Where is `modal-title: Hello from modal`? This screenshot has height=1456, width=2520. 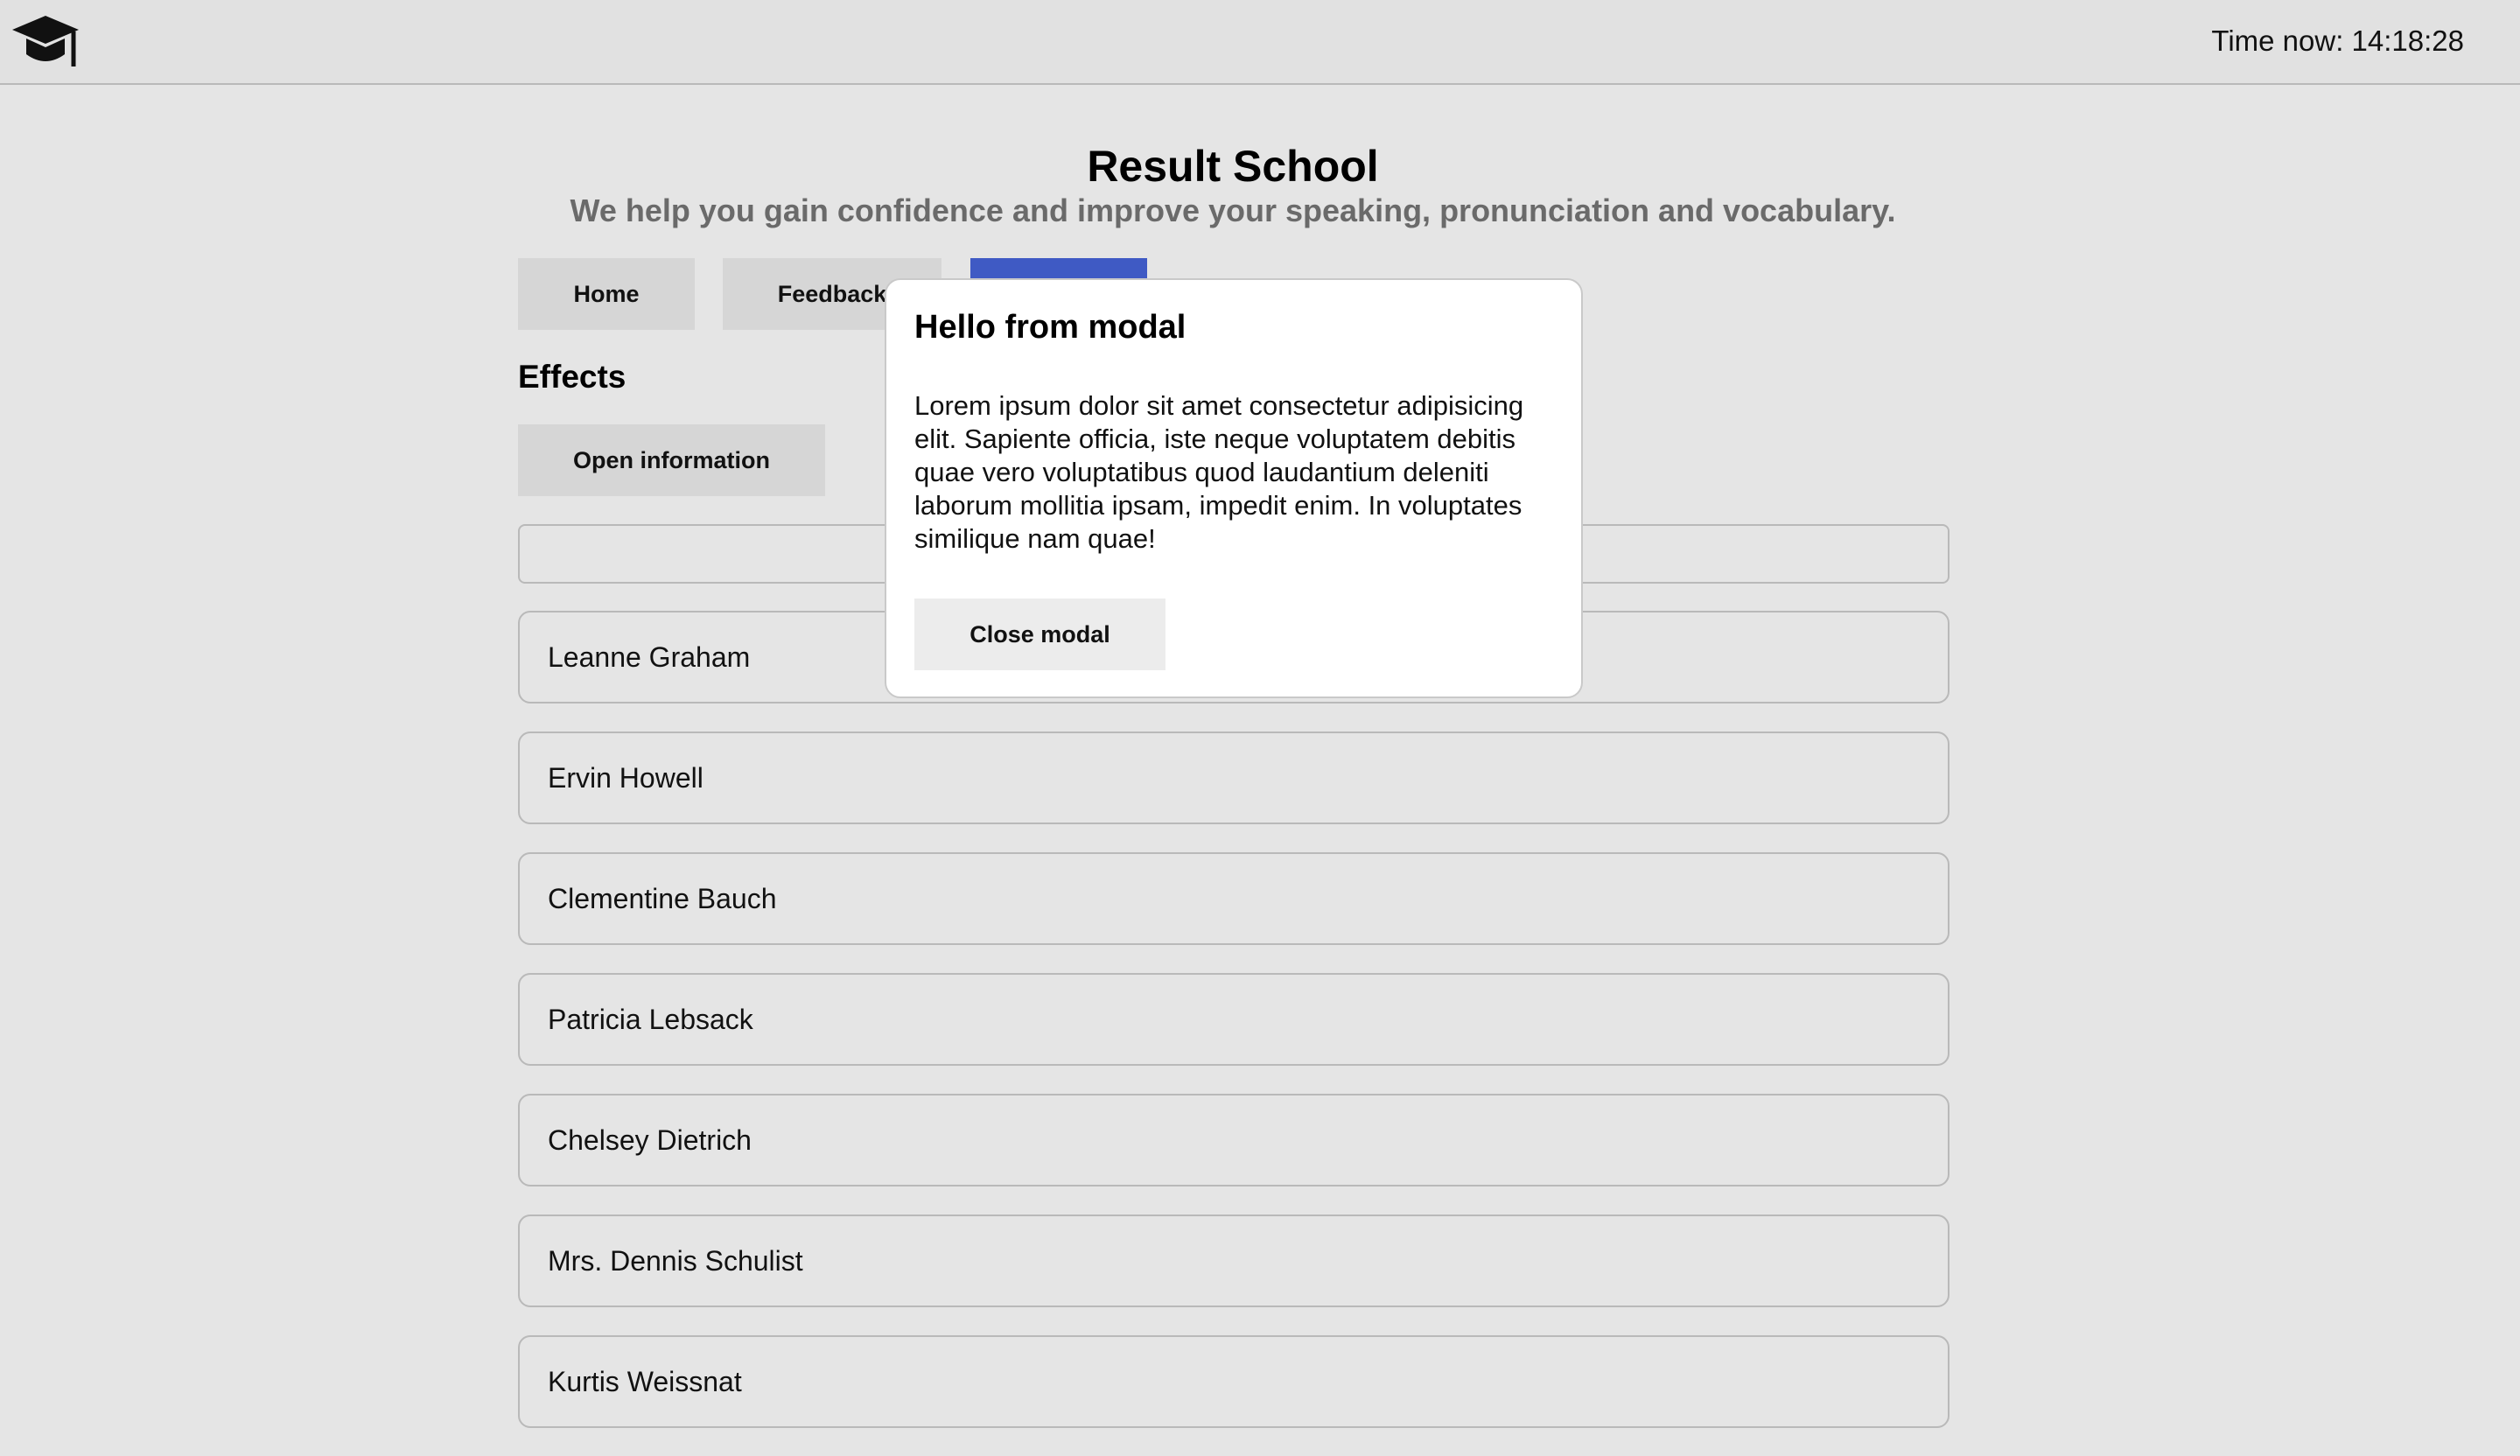 modal-title: Hello from modal is located at coordinates (1050, 327).